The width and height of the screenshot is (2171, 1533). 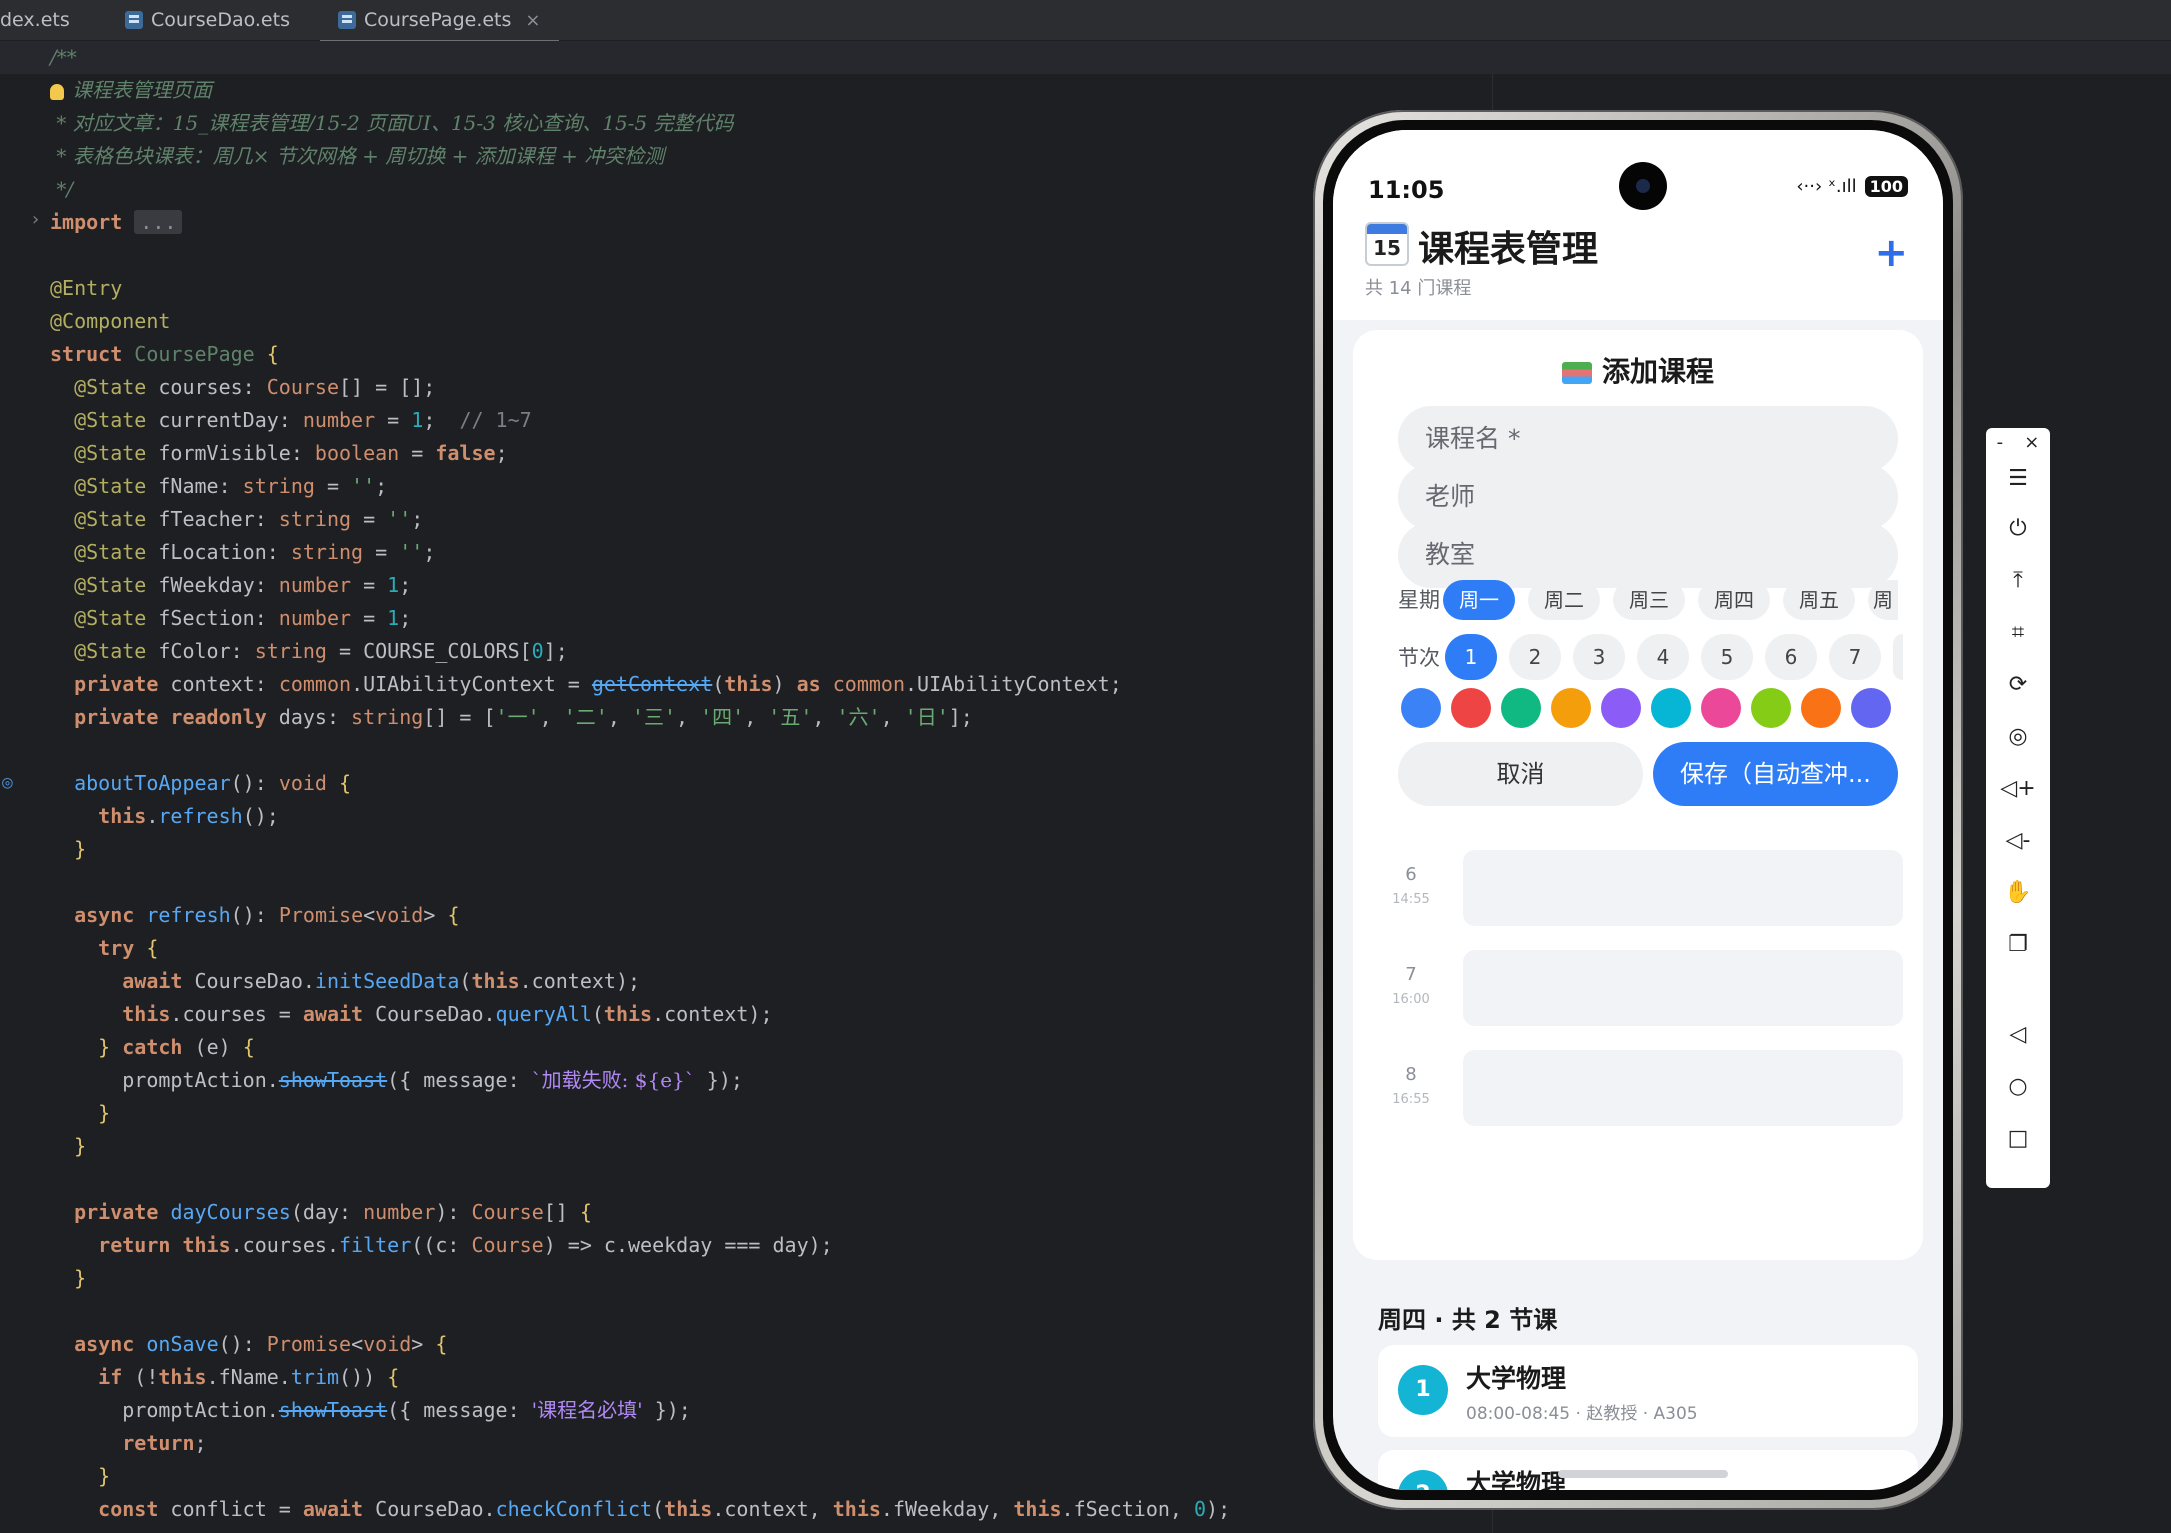 What do you see at coordinates (1791, 657) in the screenshot?
I see `section-chip: 6` at bounding box center [1791, 657].